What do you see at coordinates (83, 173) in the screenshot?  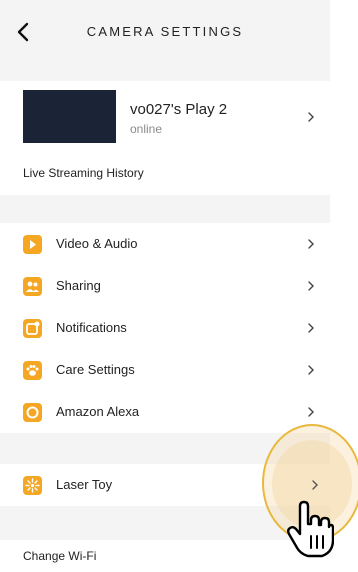 I see `live-streaming-label: Live Streaming History` at bounding box center [83, 173].